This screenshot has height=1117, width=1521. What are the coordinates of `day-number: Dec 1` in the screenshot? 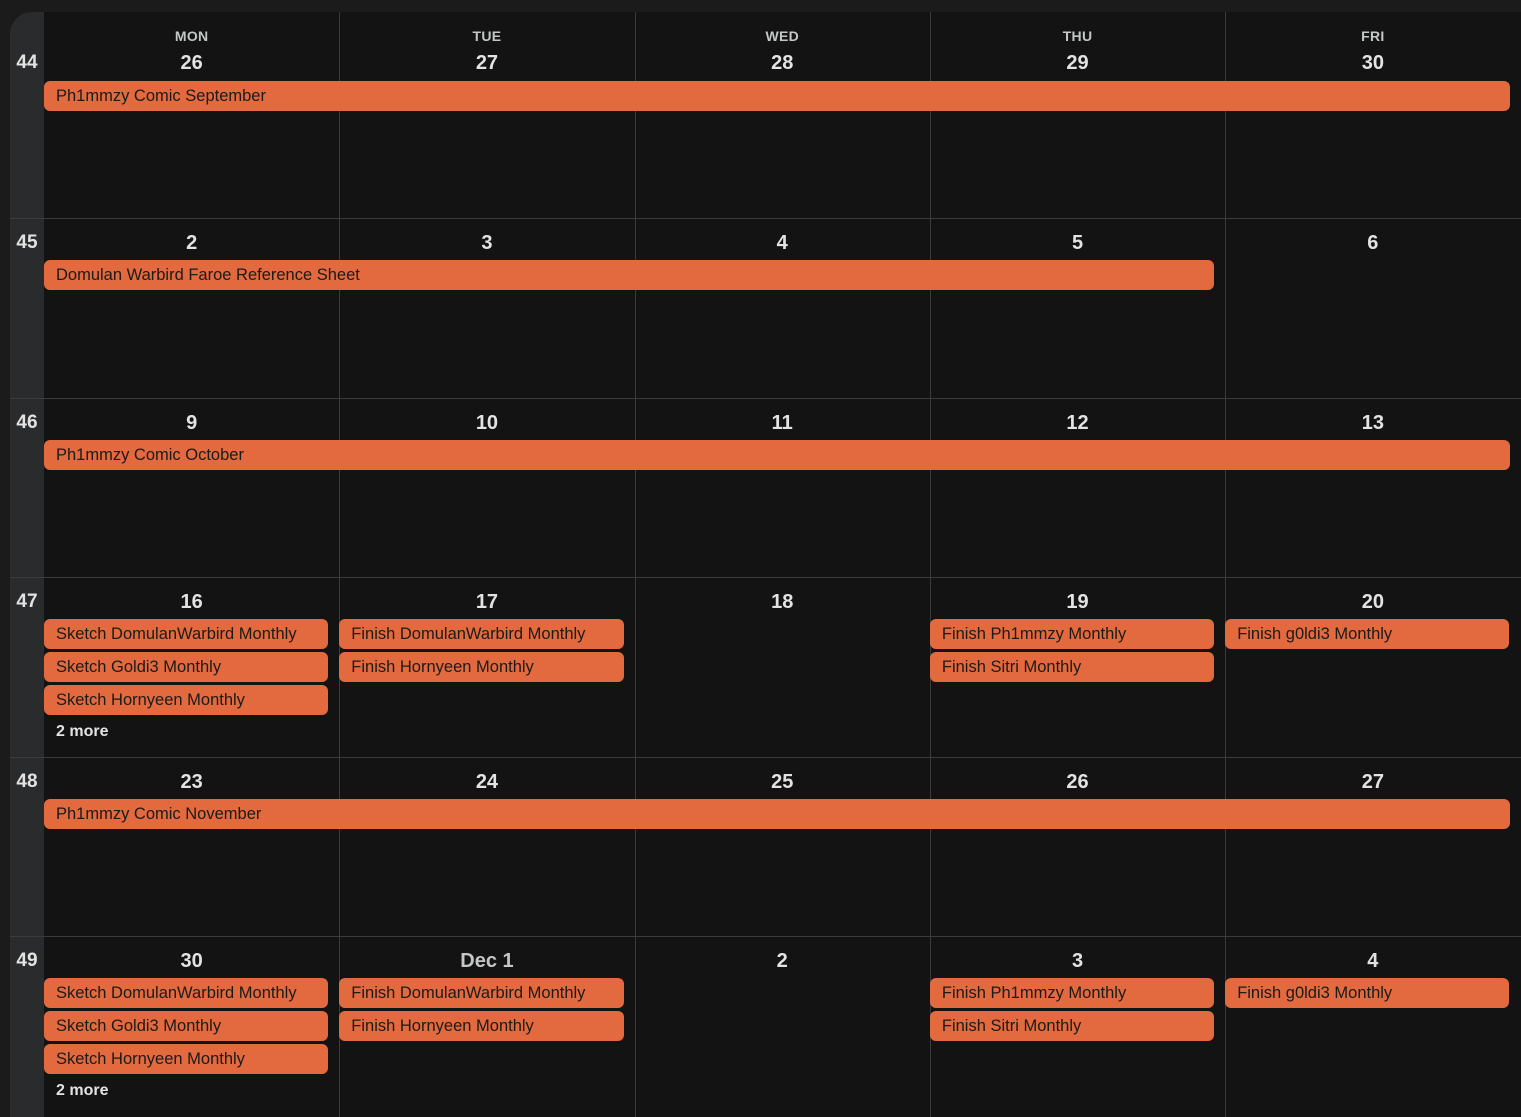 It's located at (486, 961).